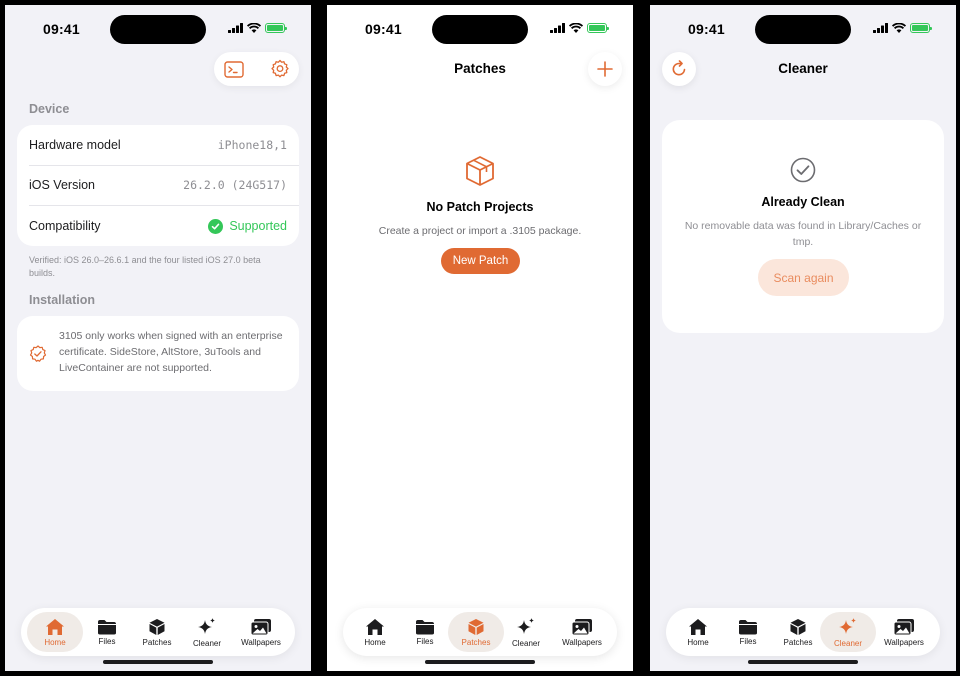 This screenshot has height=676, width=960. What do you see at coordinates (803, 68) in the screenshot?
I see `page-title: Cleaner` at bounding box center [803, 68].